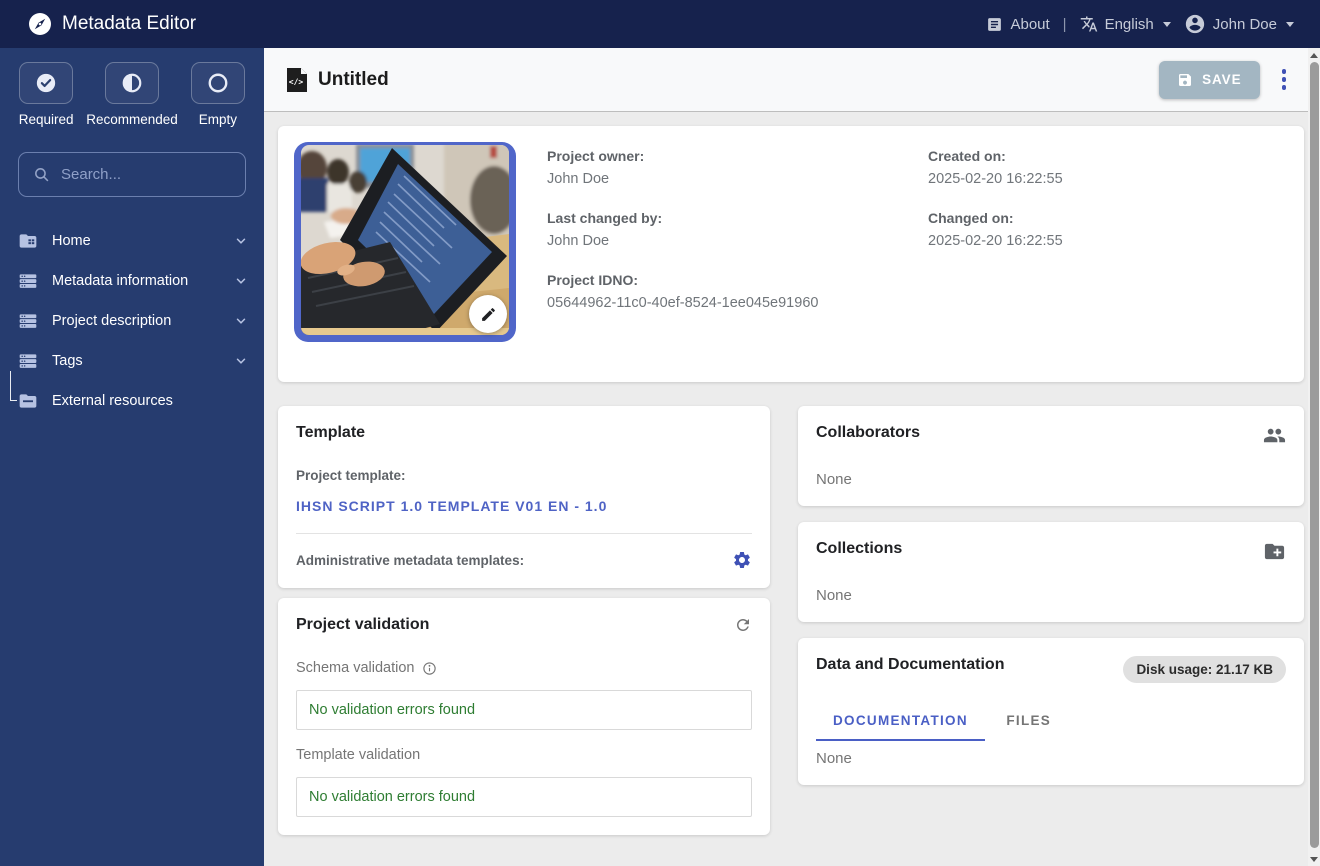 Image resolution: width=1320 pixels, height=866 pixels. I want to click on save-button: SAVE, so click(1209, 79).